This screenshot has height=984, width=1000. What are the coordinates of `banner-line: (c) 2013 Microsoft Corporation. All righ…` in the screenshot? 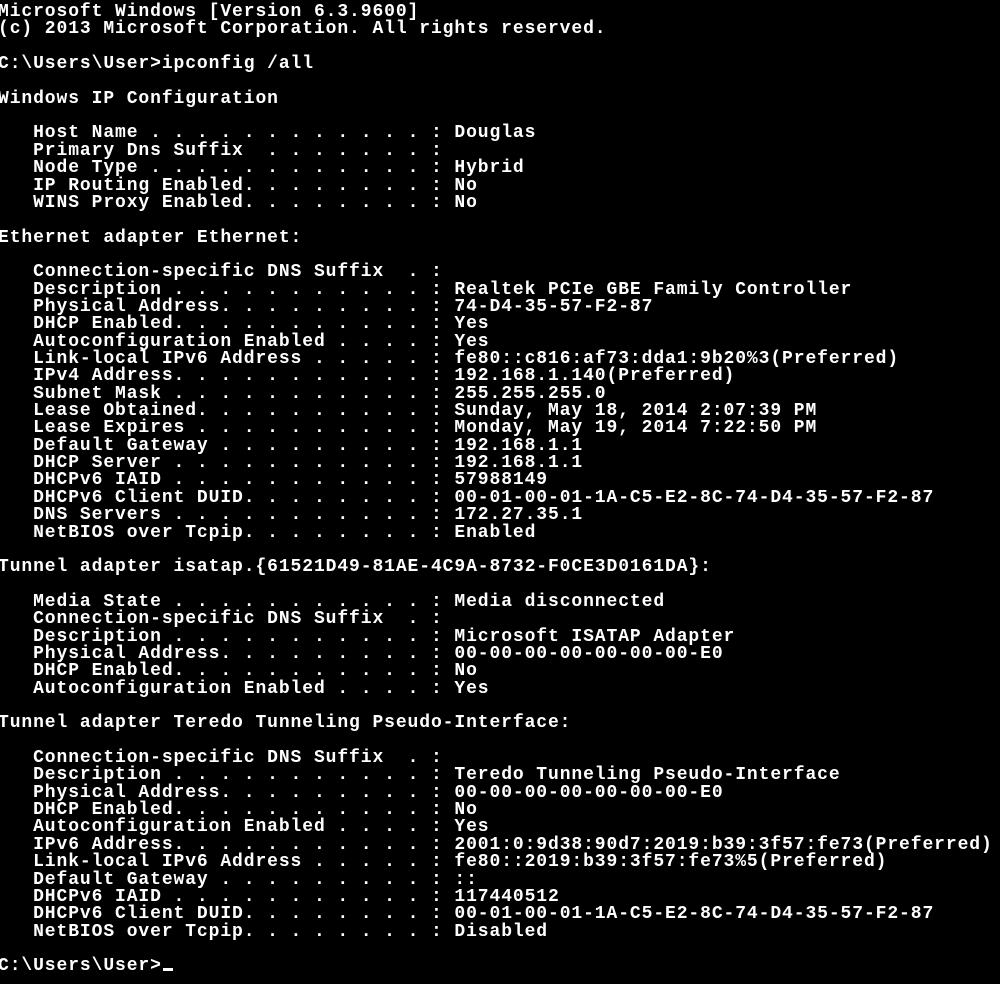 It's located at (303, 29).